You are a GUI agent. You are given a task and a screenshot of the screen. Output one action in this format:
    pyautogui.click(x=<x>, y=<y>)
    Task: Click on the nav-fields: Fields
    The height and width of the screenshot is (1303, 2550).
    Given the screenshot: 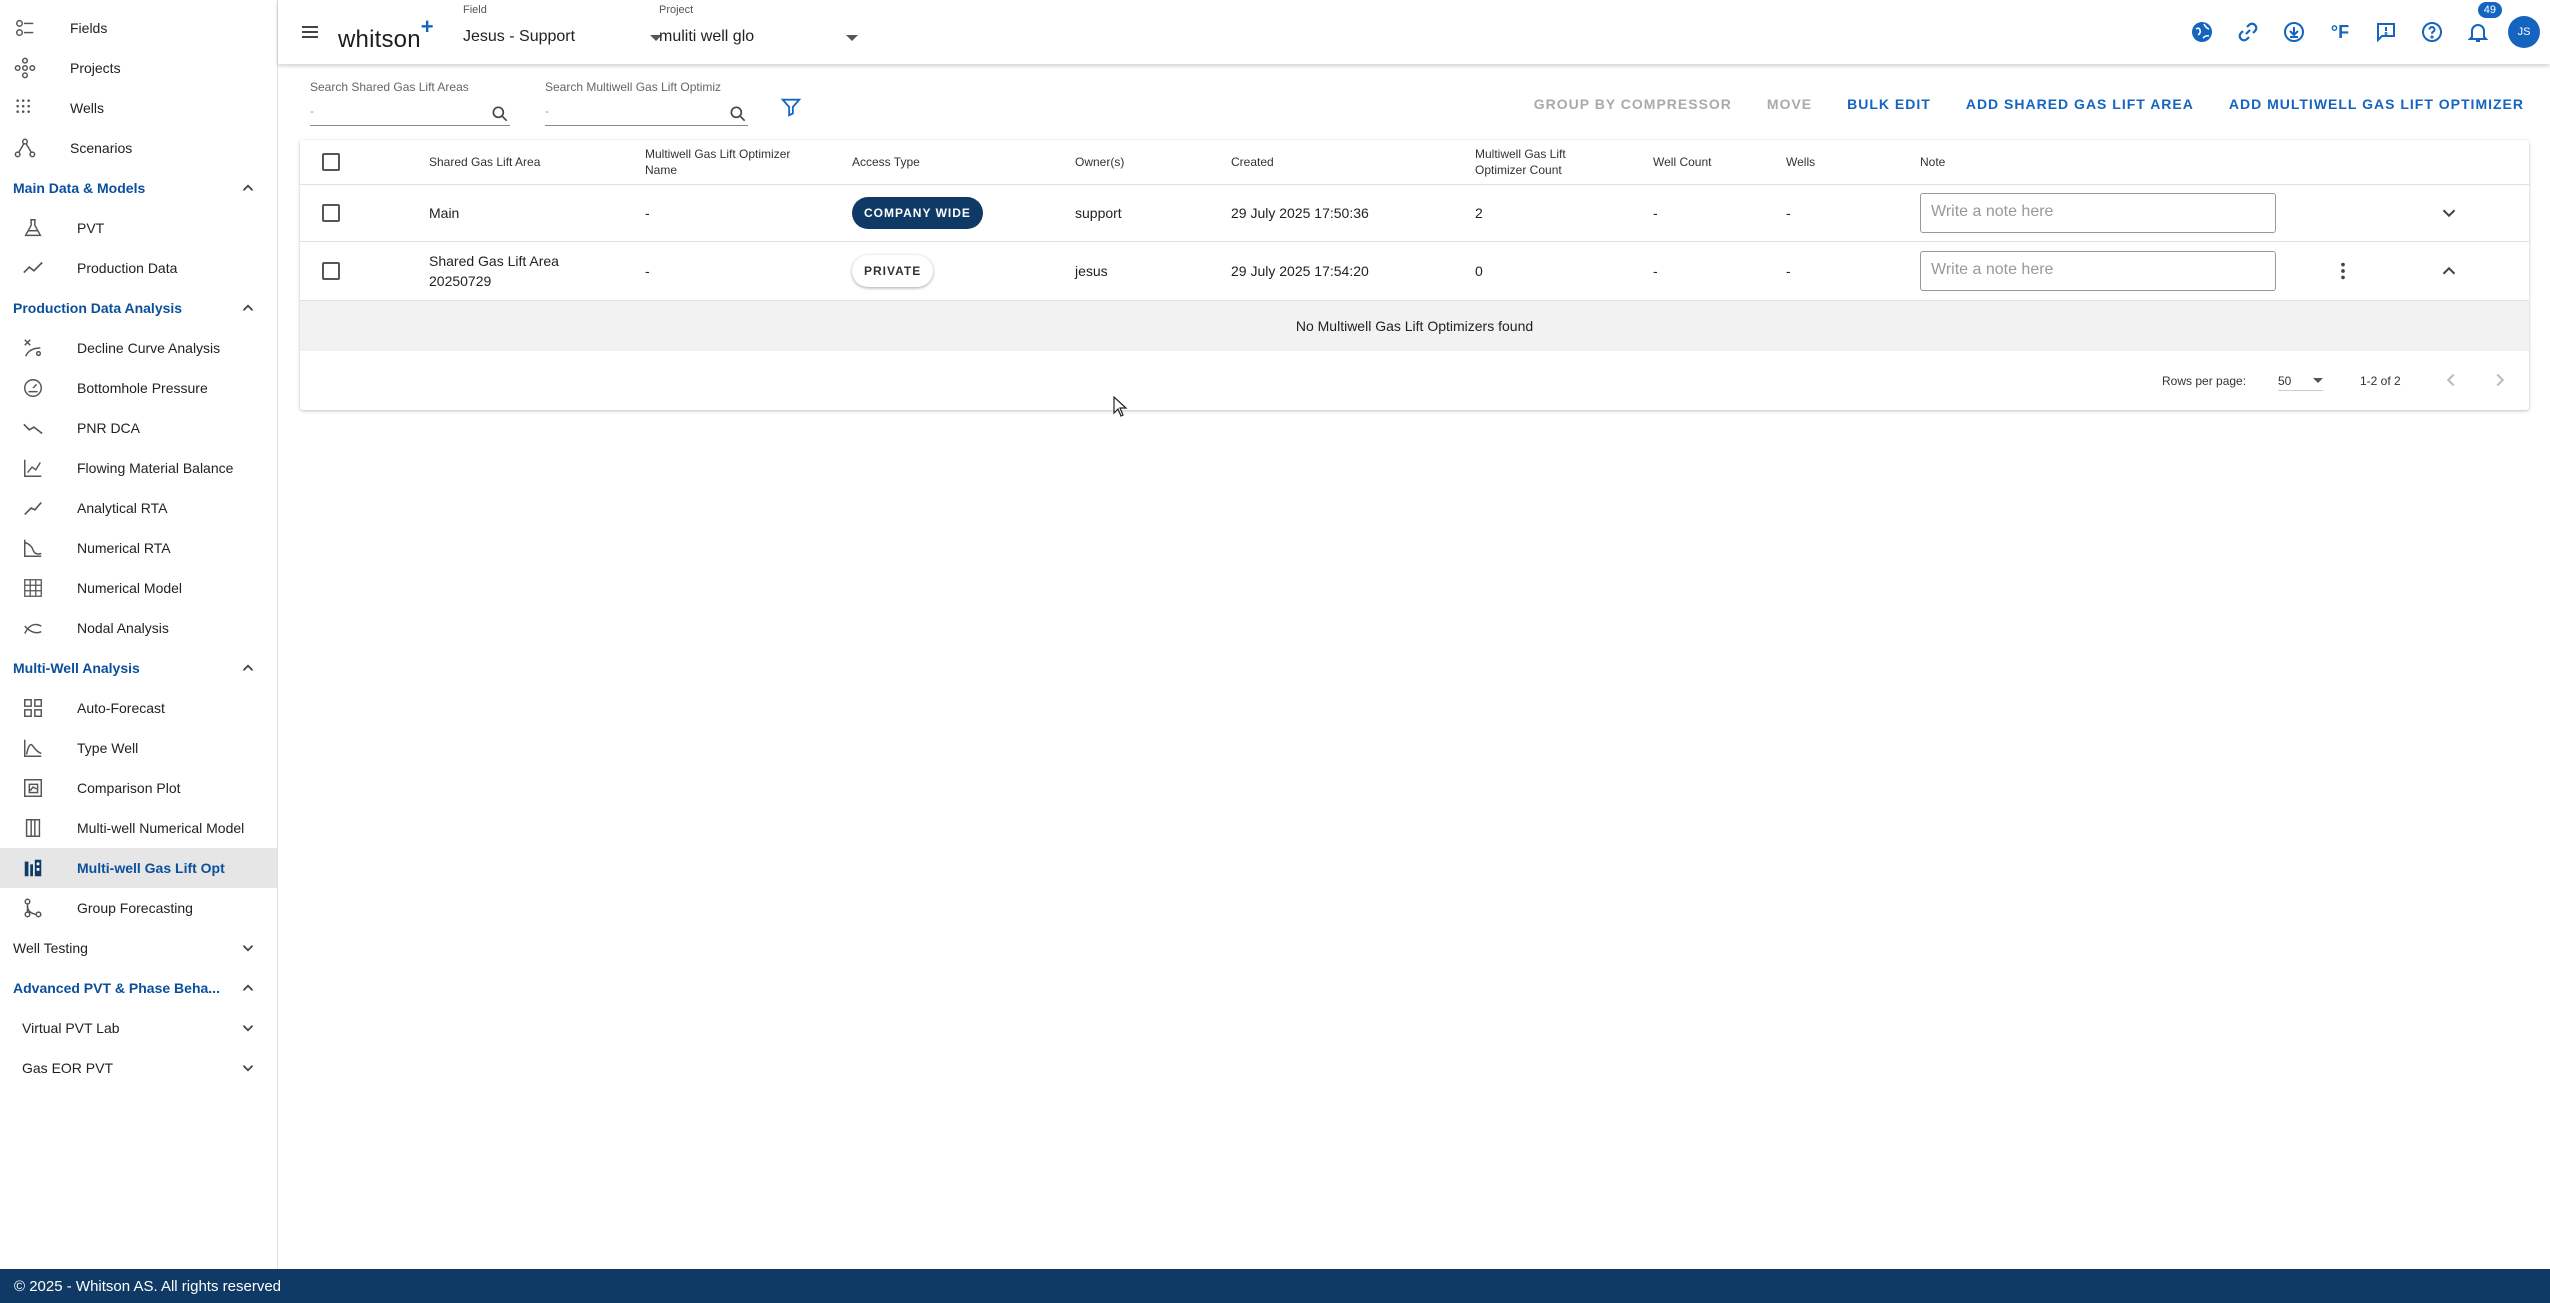 What is the action you would take?
    pyautogui.click(x=138, y=28)
    